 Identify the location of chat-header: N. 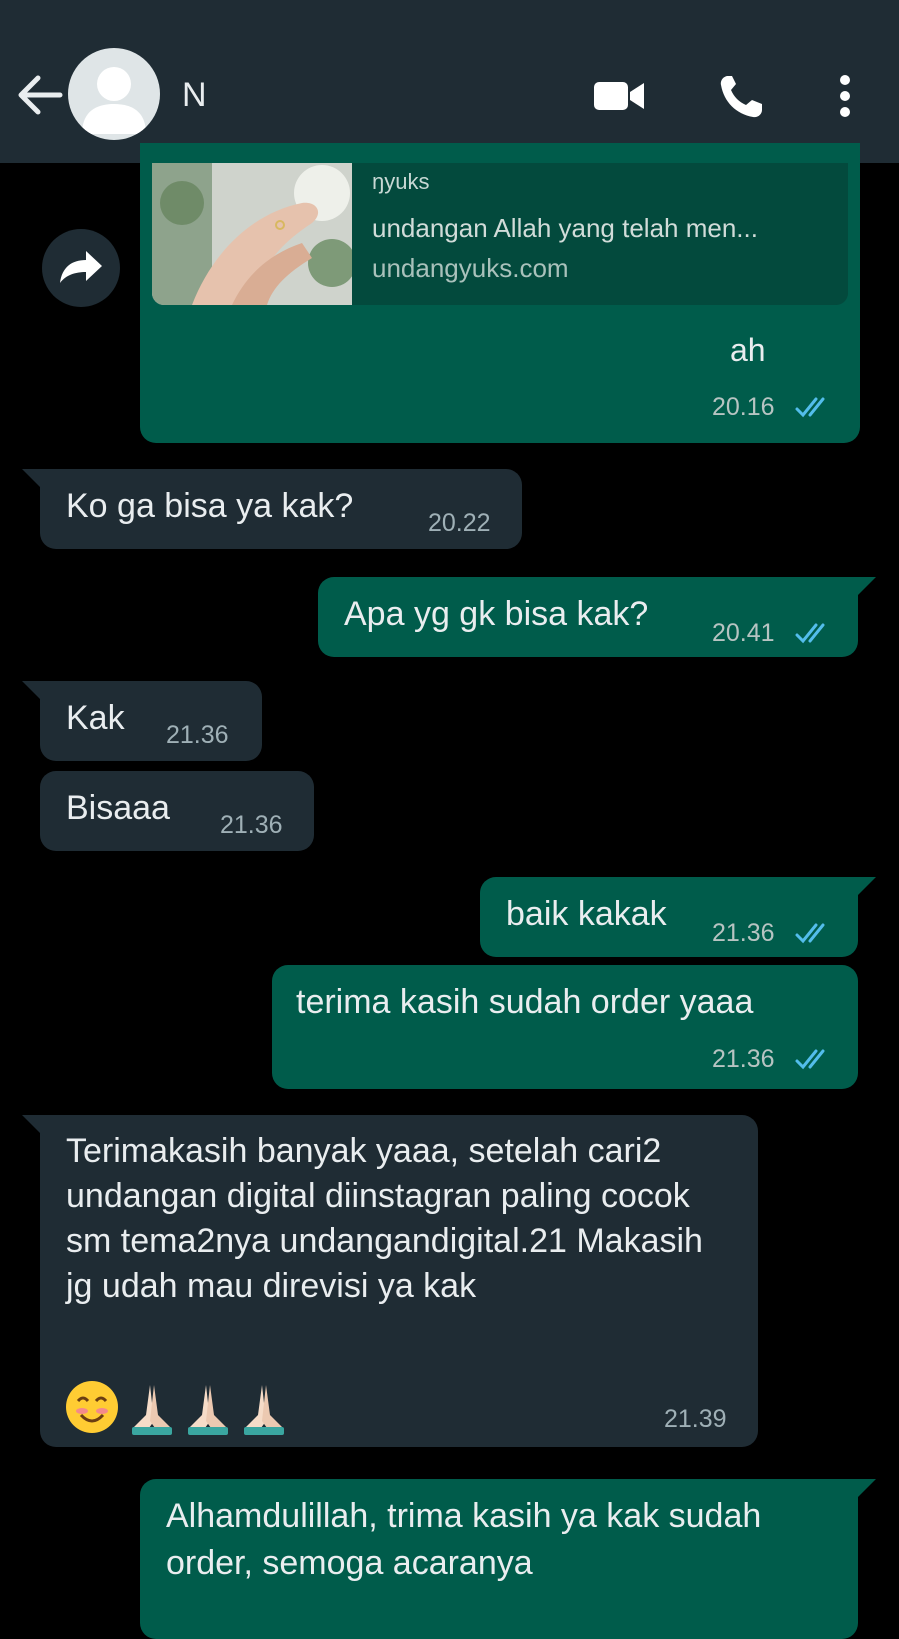
(449, 81).